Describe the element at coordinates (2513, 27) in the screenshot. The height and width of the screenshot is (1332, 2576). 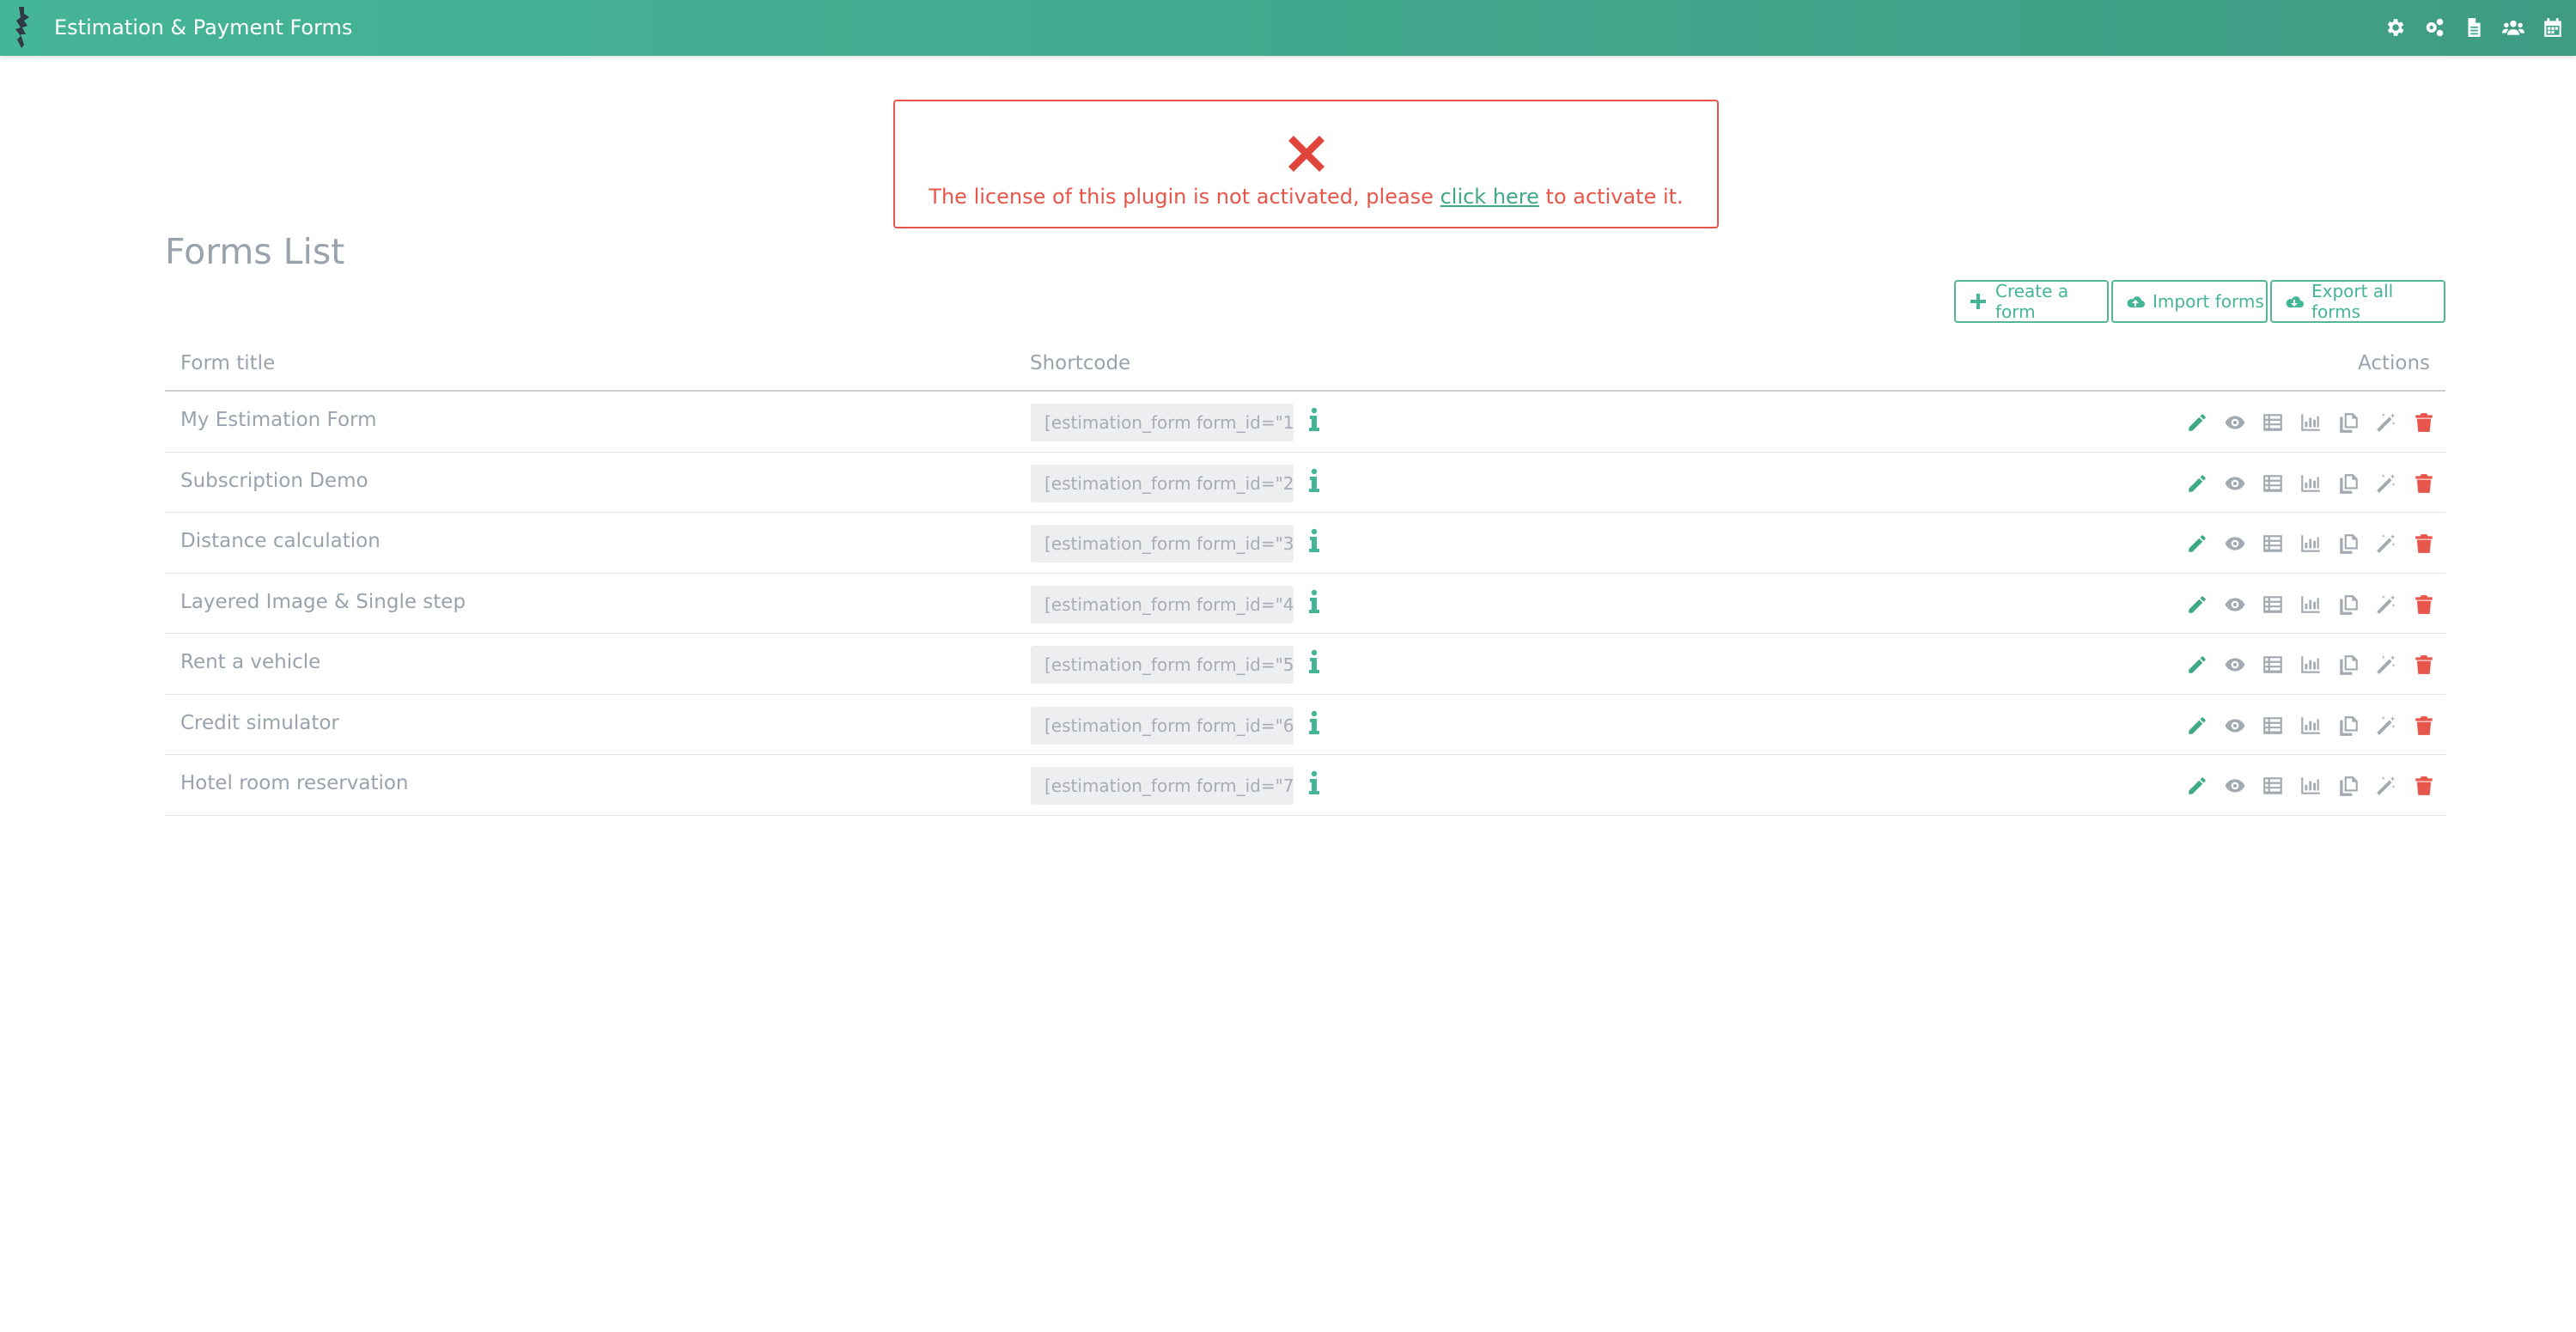
I see `users-icon` at that location.